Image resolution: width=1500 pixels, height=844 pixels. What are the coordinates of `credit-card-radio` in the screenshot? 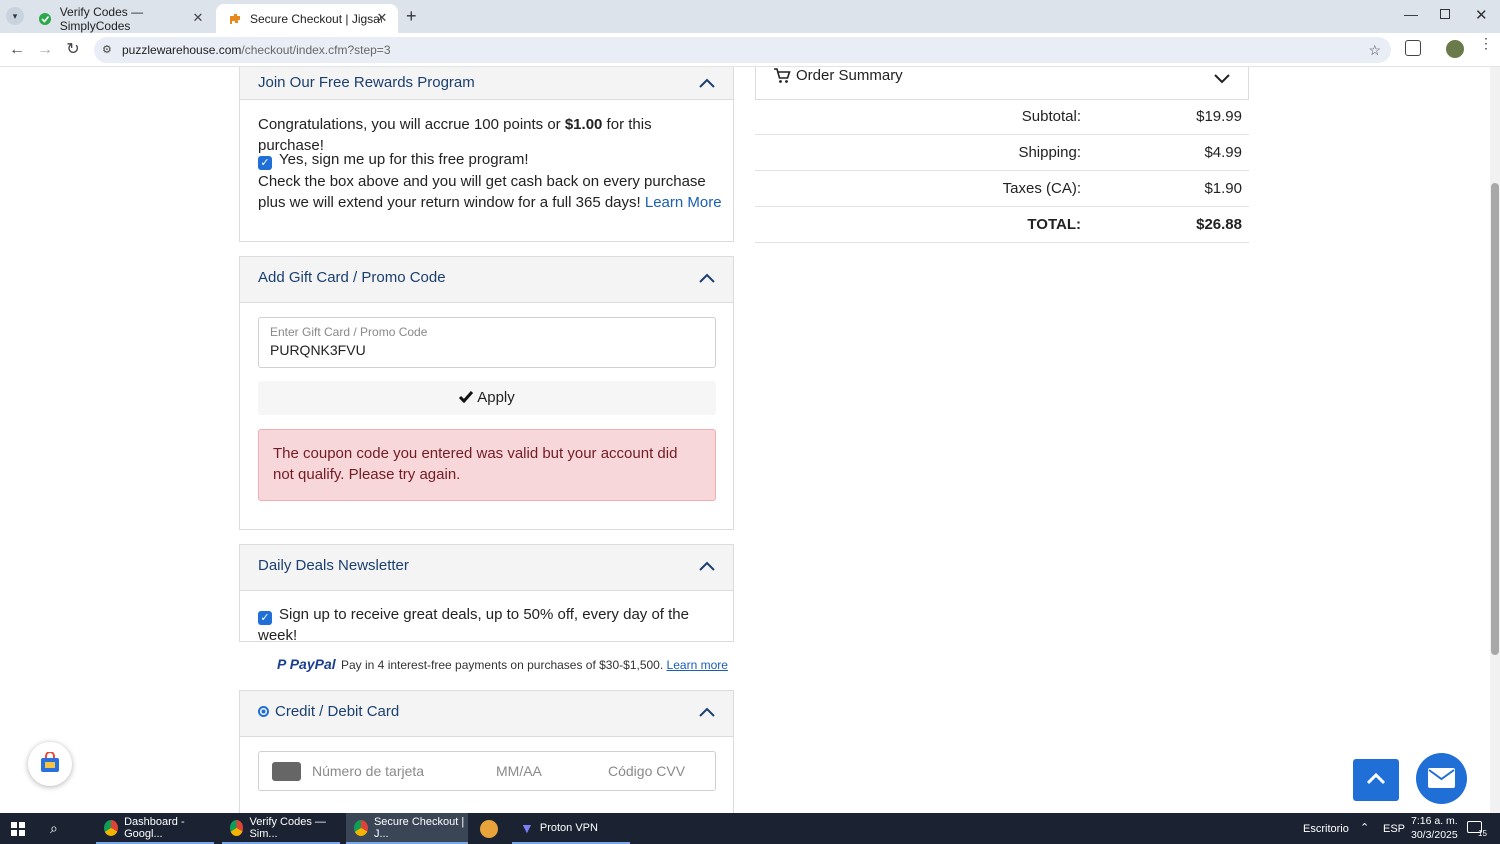 It's located at (263, 711).